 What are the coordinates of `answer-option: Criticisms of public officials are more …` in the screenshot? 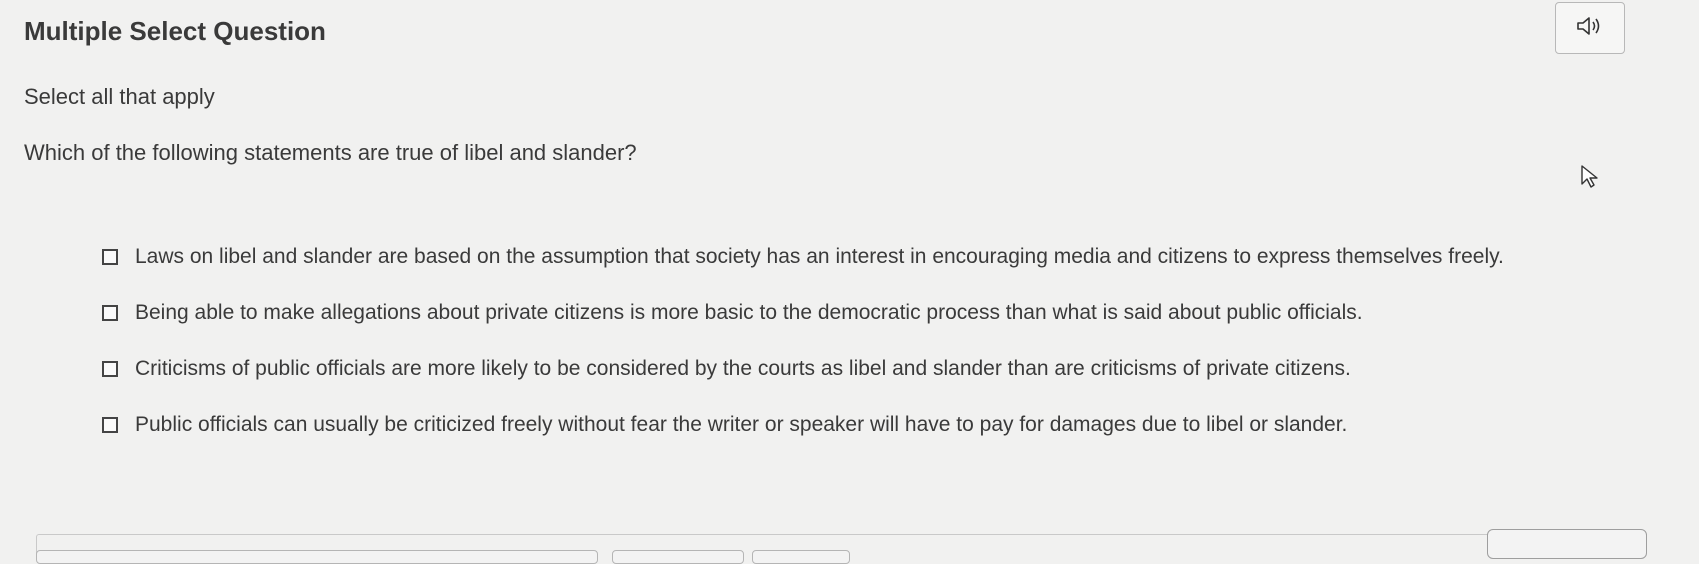 It's located at (880, 369).